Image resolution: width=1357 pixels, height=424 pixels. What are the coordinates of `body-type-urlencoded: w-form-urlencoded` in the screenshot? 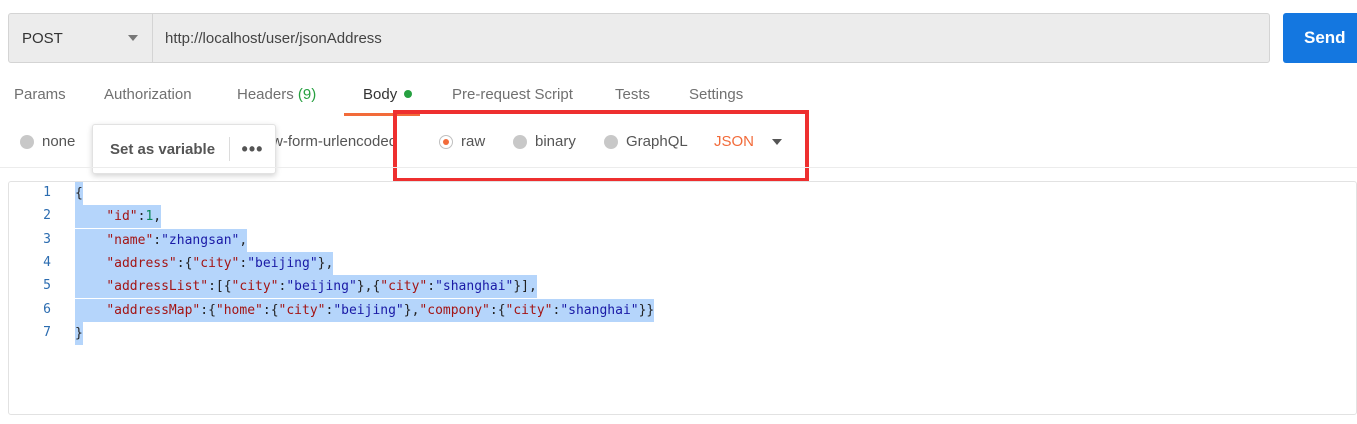 It's located at (334, 141).